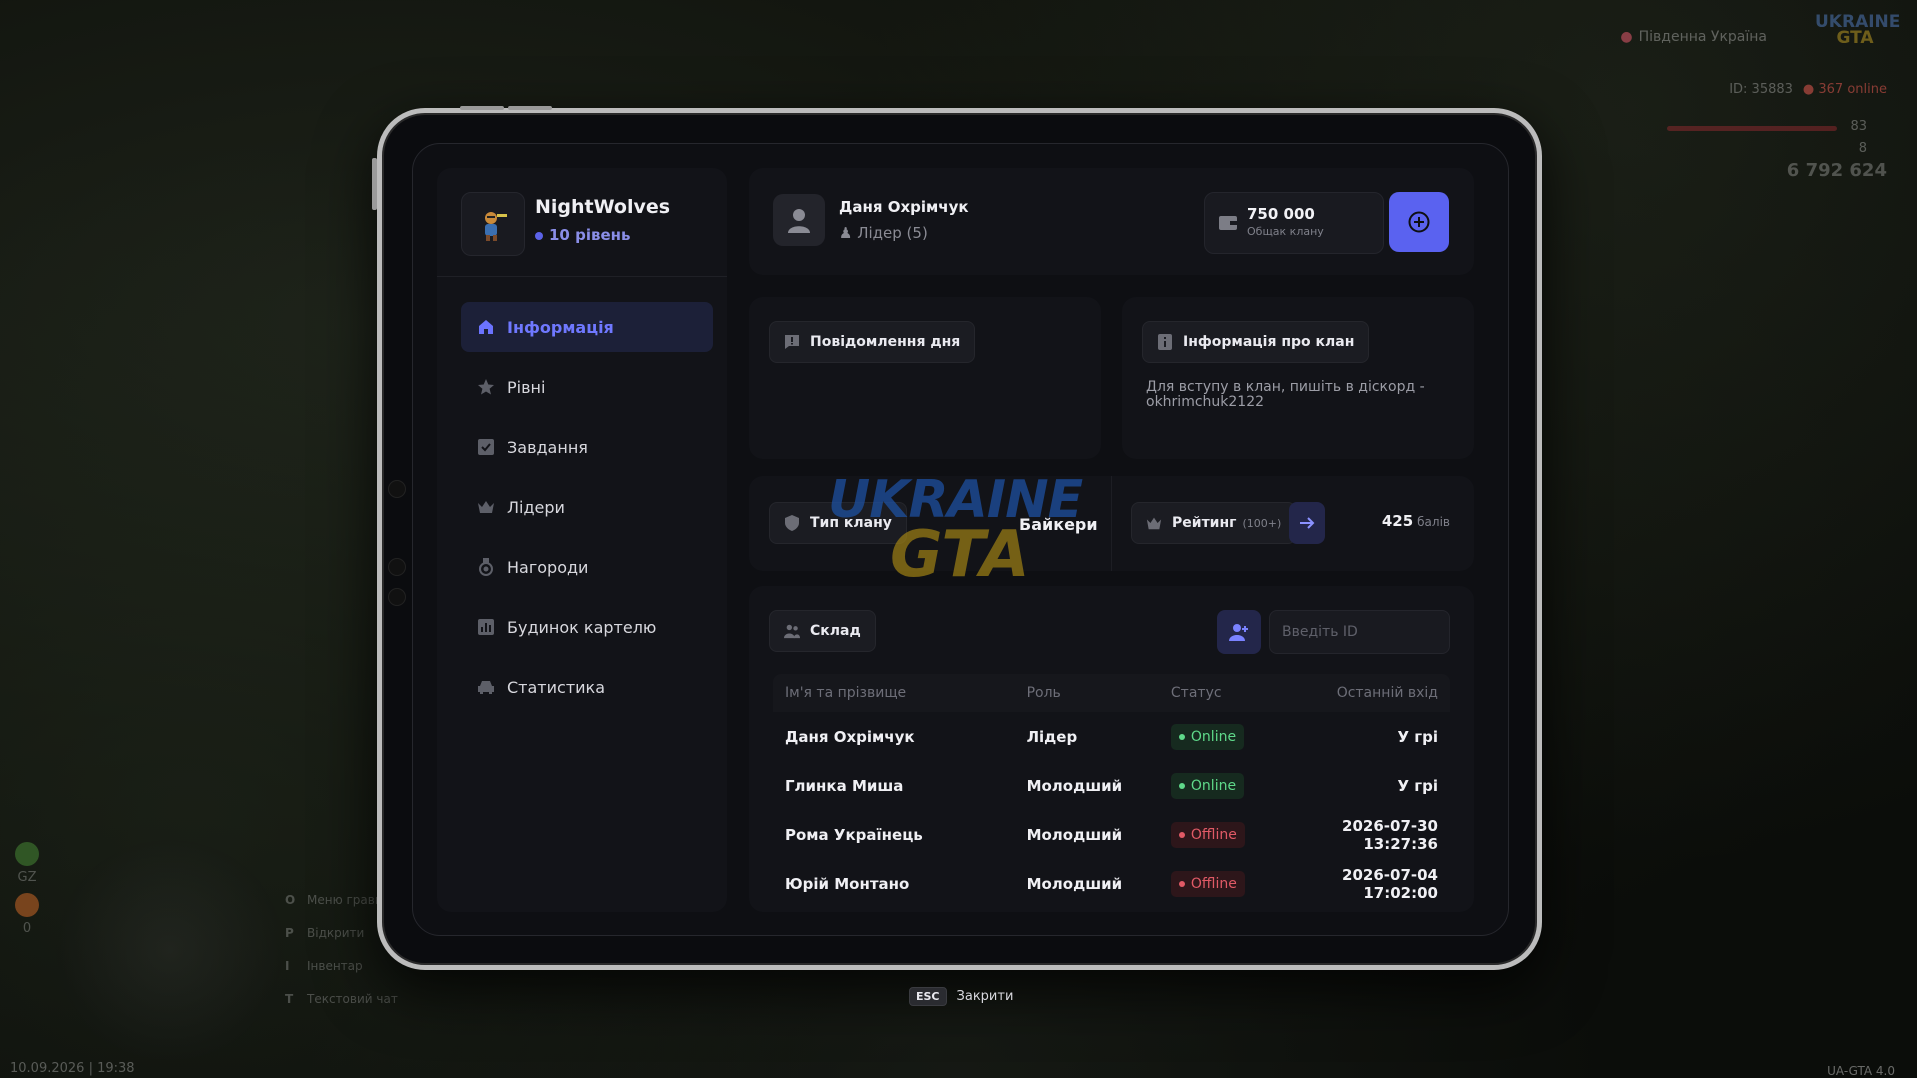  What do you see at coordinates (848, 233) in the screenshot?
I see `role-icon: ♟` at bounding box center [848, 233].